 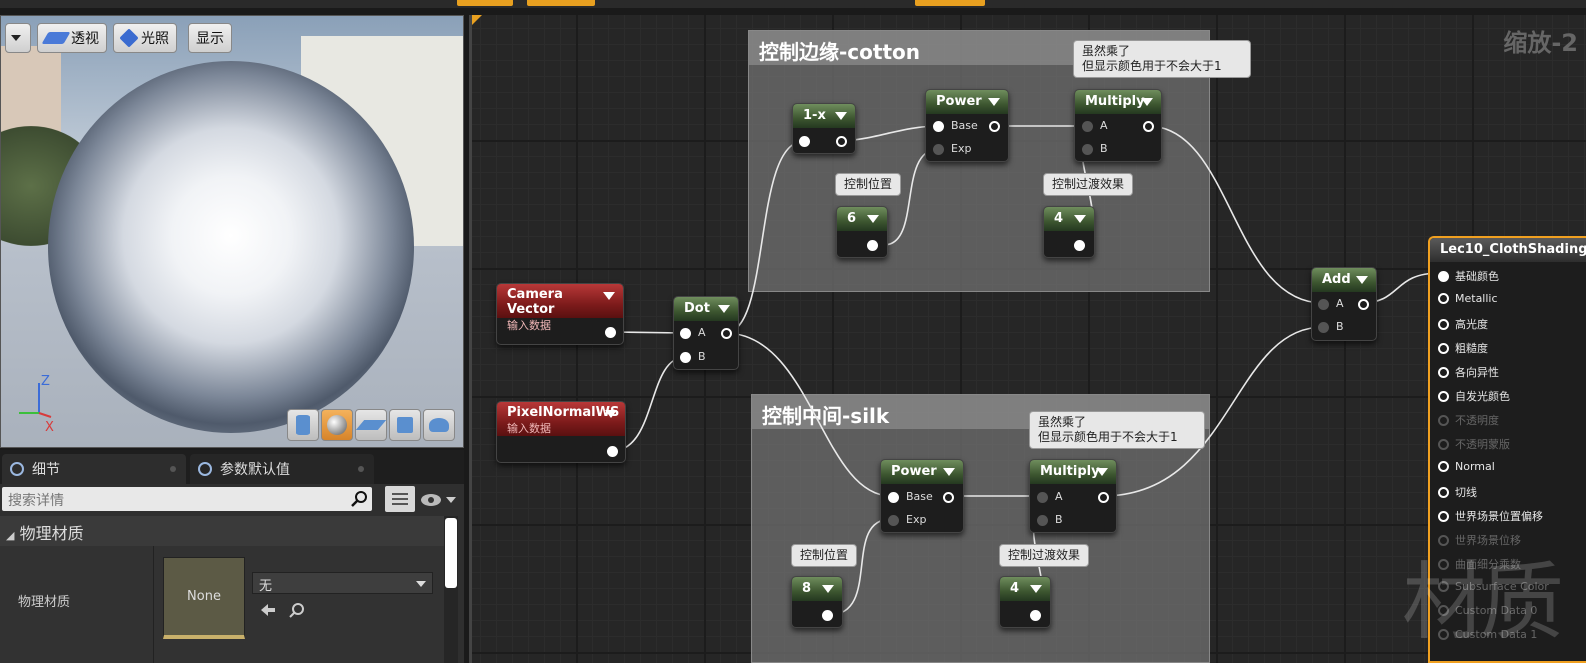 What do you see at coordinates (337, 425) in the screenshot?
I see `sphere-icon` at bounding box center [337, 425].